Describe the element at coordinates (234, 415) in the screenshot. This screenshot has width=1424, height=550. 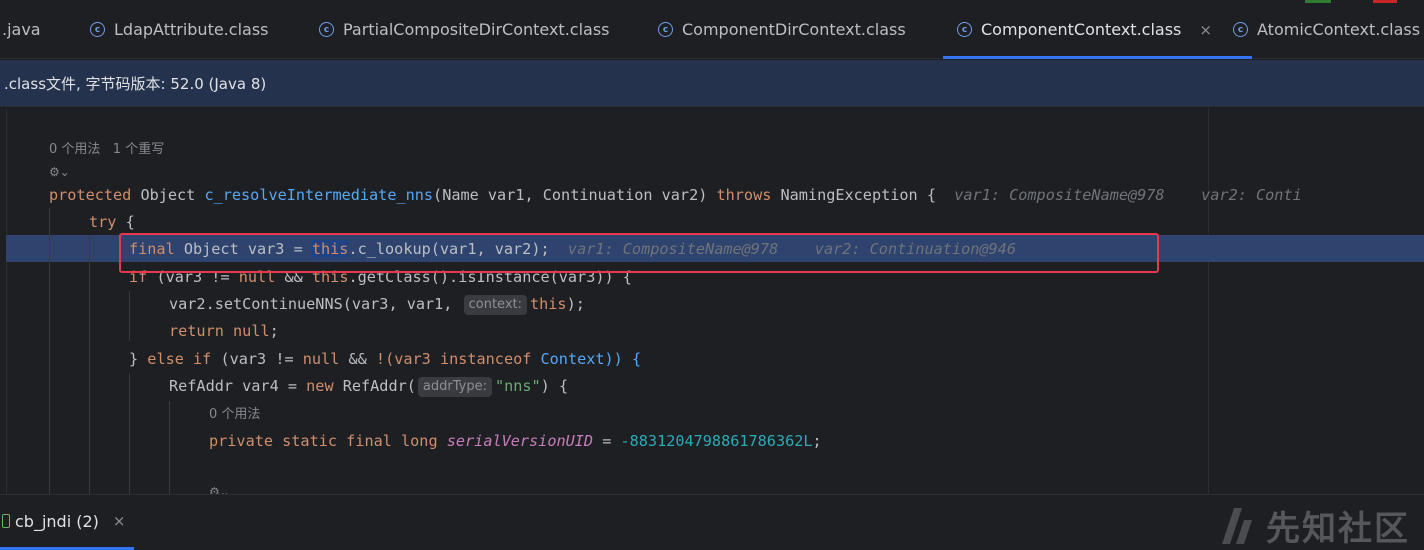
I see `usage-hint: 0 个用法` at that location.